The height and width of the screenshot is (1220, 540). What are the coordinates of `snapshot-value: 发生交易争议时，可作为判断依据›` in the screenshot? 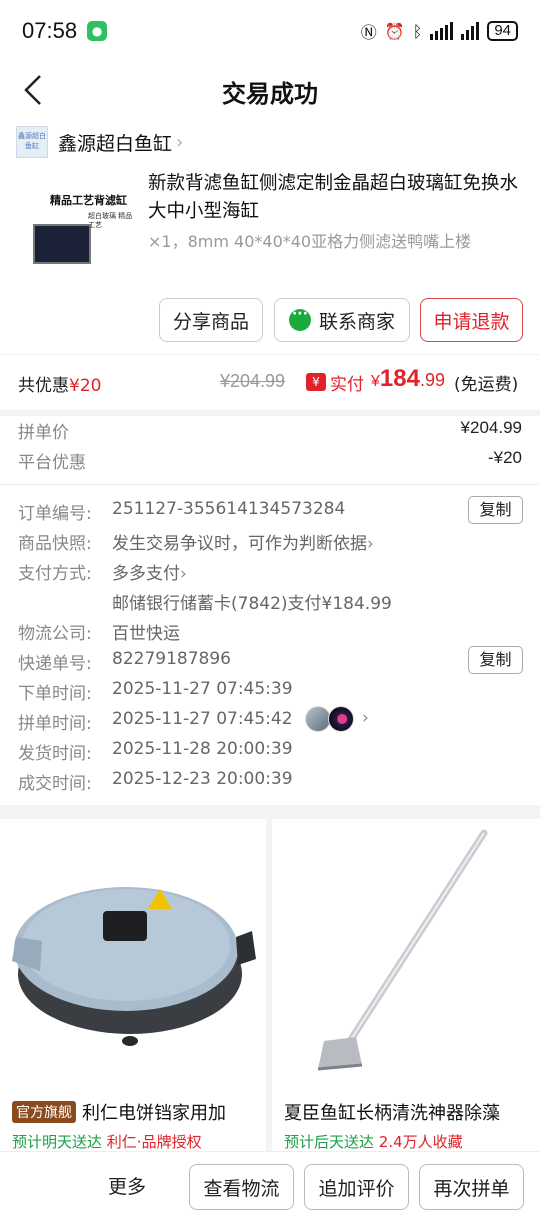 It's located at (243, 541).